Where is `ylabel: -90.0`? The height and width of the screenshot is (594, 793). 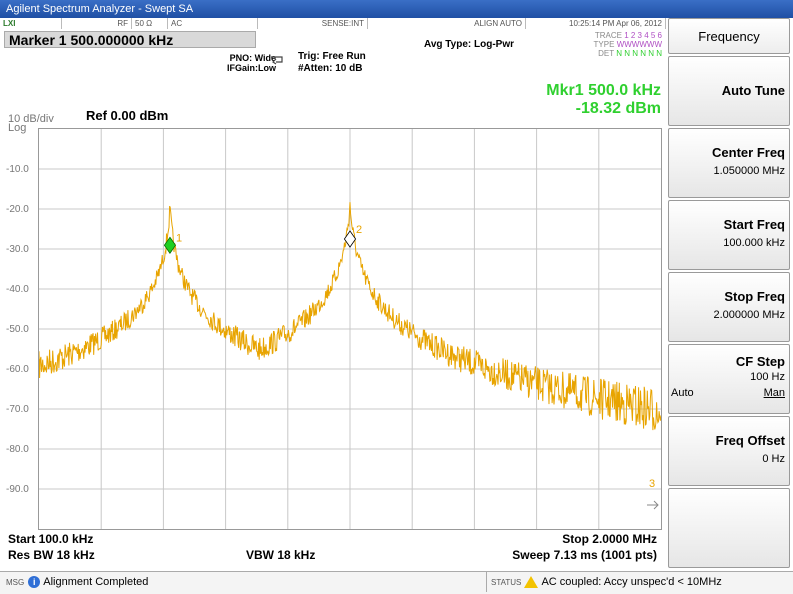
ylabel: -90.0 is located at coordinates (17, 489).